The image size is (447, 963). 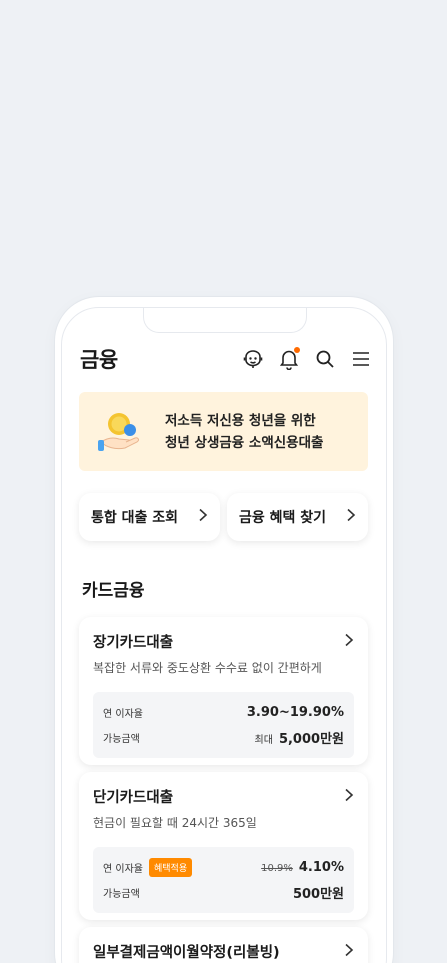 What do you see at coordinates (244, 432) in the screenshot?
I see `banner-text: 저소득 저신용 청년을 위한 청년 상생금융 소액신용대출` at bounding box center [244, 432].